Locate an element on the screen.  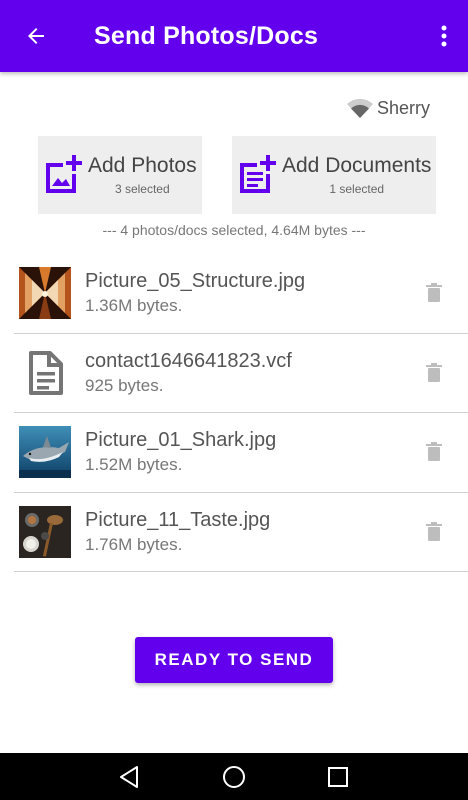
add-documents-button: Add Documents 1 selected is located at coordinates (334, 175).